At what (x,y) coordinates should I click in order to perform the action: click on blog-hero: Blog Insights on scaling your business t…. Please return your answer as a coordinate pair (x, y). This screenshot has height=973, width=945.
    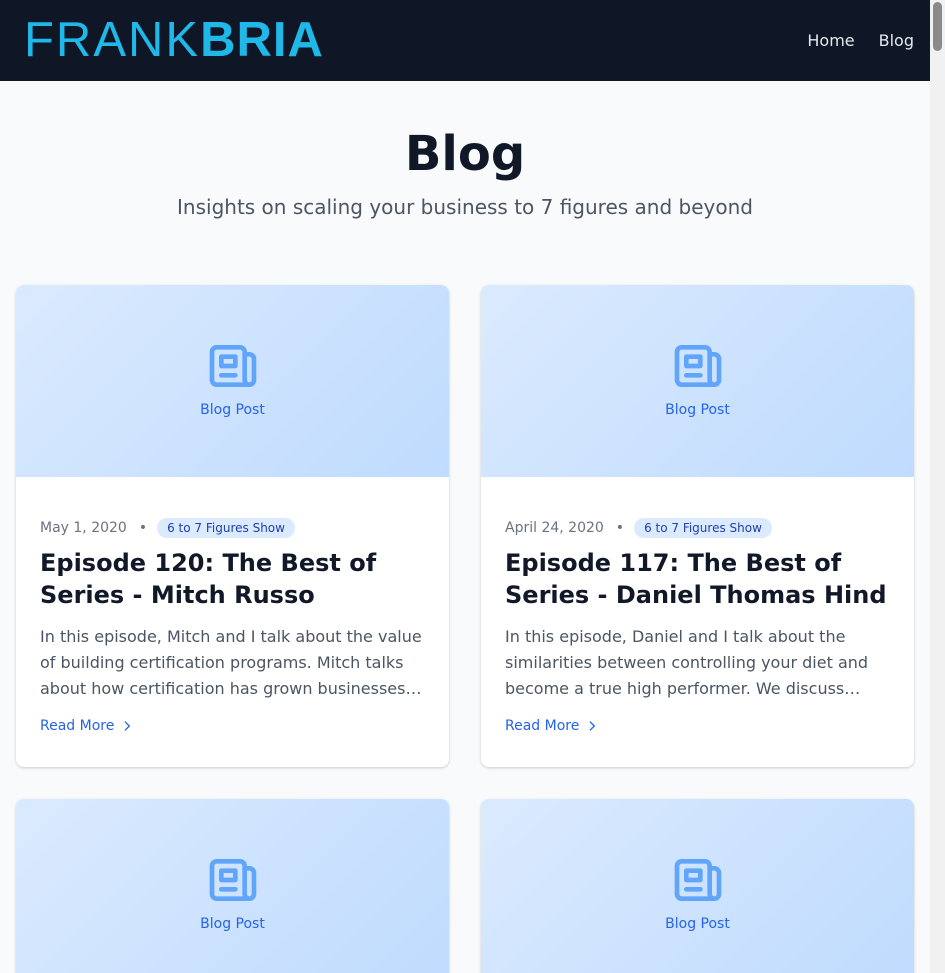
    Looking at the image, I should click on (465, 172).